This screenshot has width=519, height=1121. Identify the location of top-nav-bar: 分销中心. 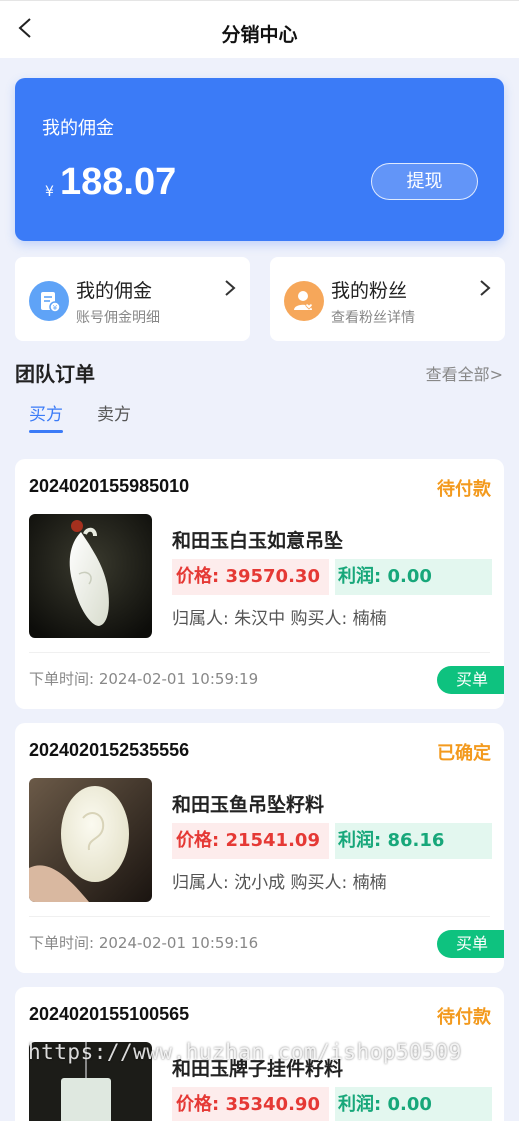
(259, 29).